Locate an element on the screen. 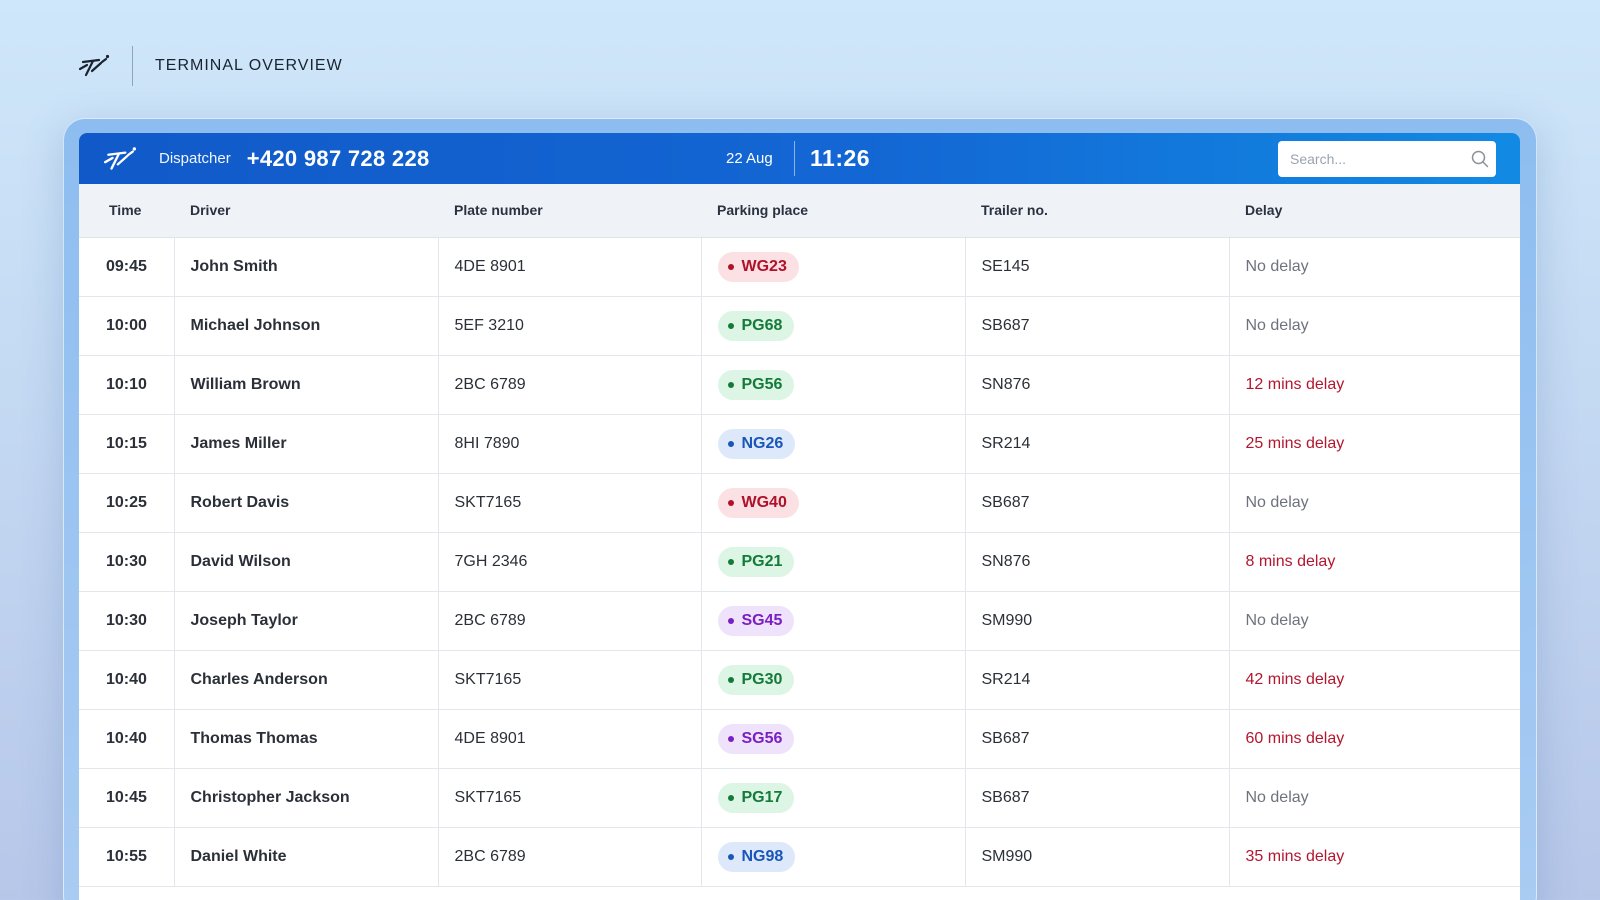 The height and width of the screenshot is (900, 1600). cell-parking: PG68 is located at coordinates (832, 326).